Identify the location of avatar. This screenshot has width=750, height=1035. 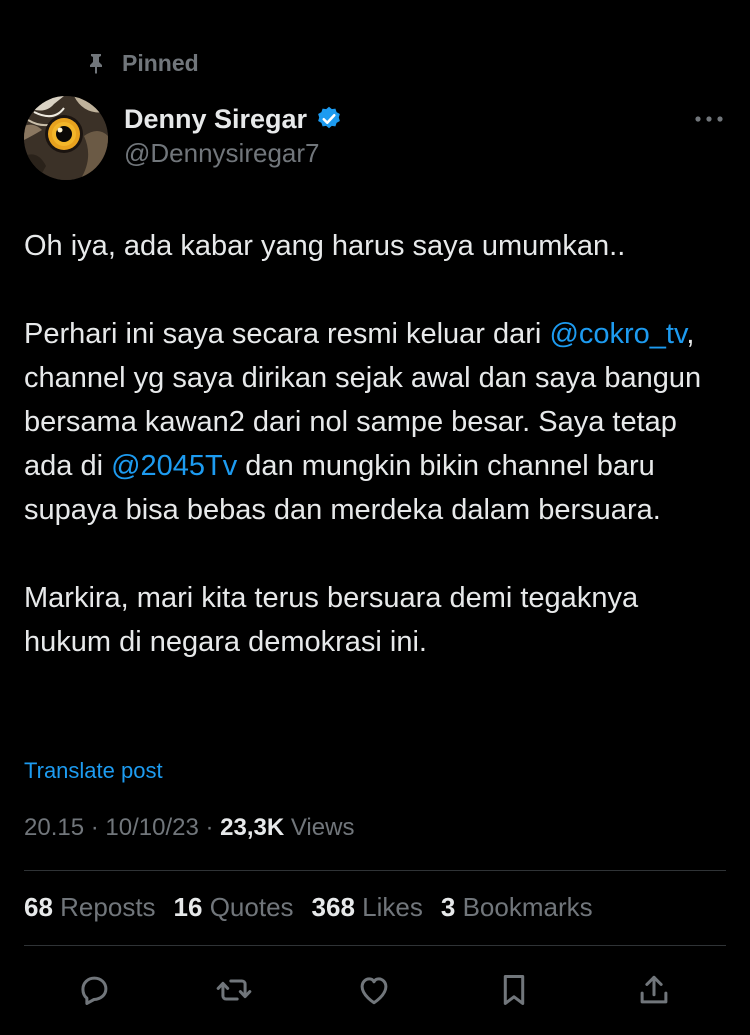
(66, 138).